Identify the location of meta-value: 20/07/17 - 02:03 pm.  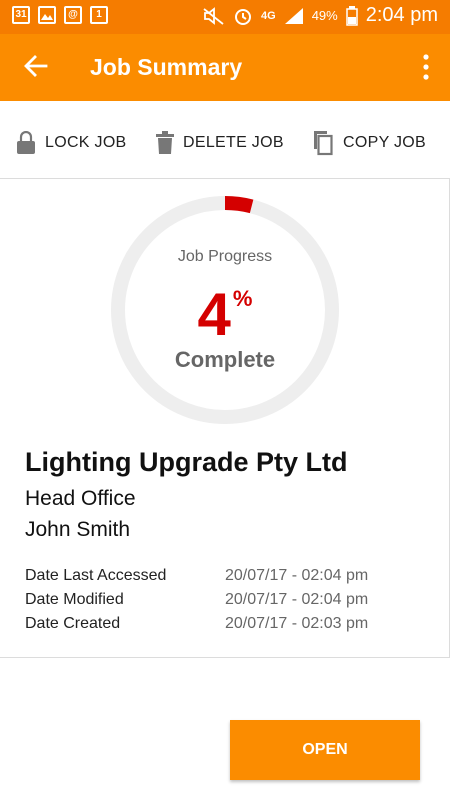
(297, 623).